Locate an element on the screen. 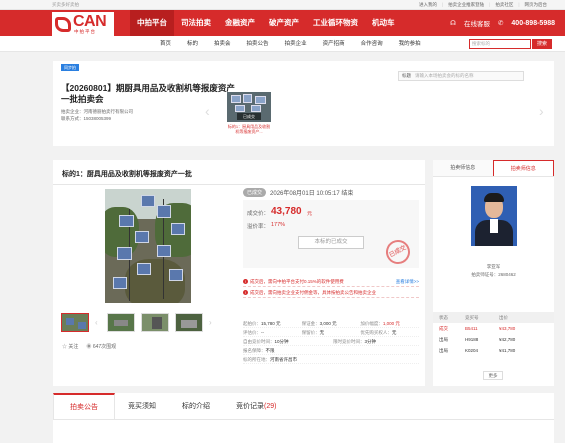  bid-col-number: 竞买号 is located at coordinates (472, 317).